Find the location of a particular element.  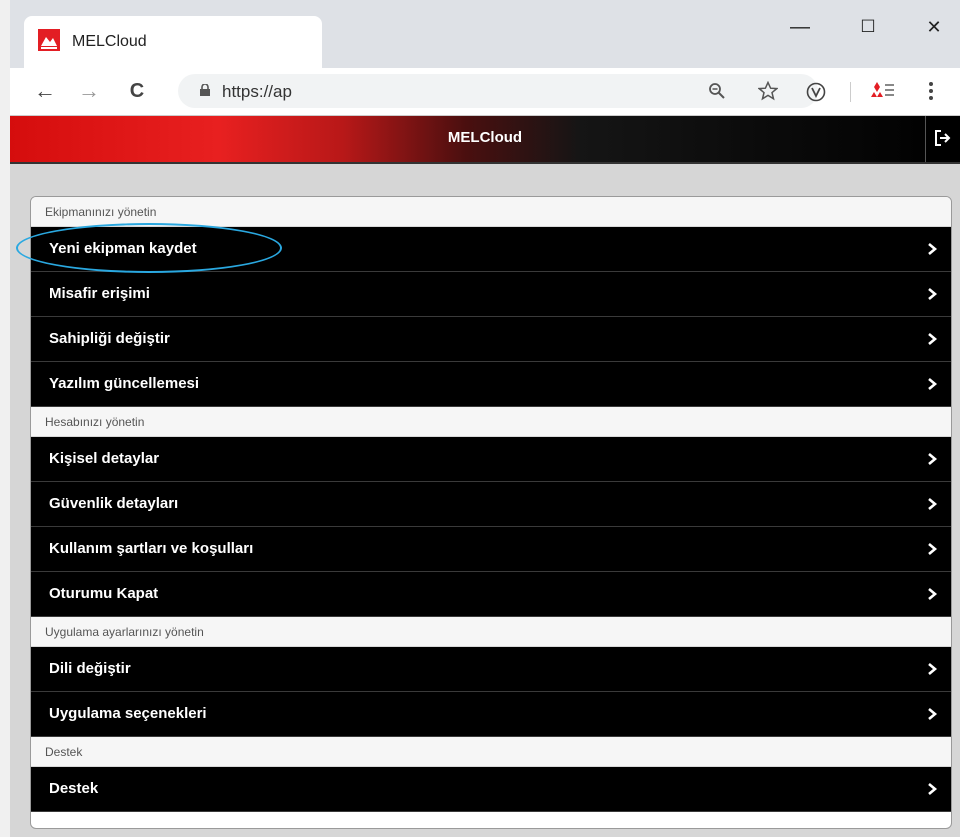

app-title: MELCloud is located at coordinates (485, 137).